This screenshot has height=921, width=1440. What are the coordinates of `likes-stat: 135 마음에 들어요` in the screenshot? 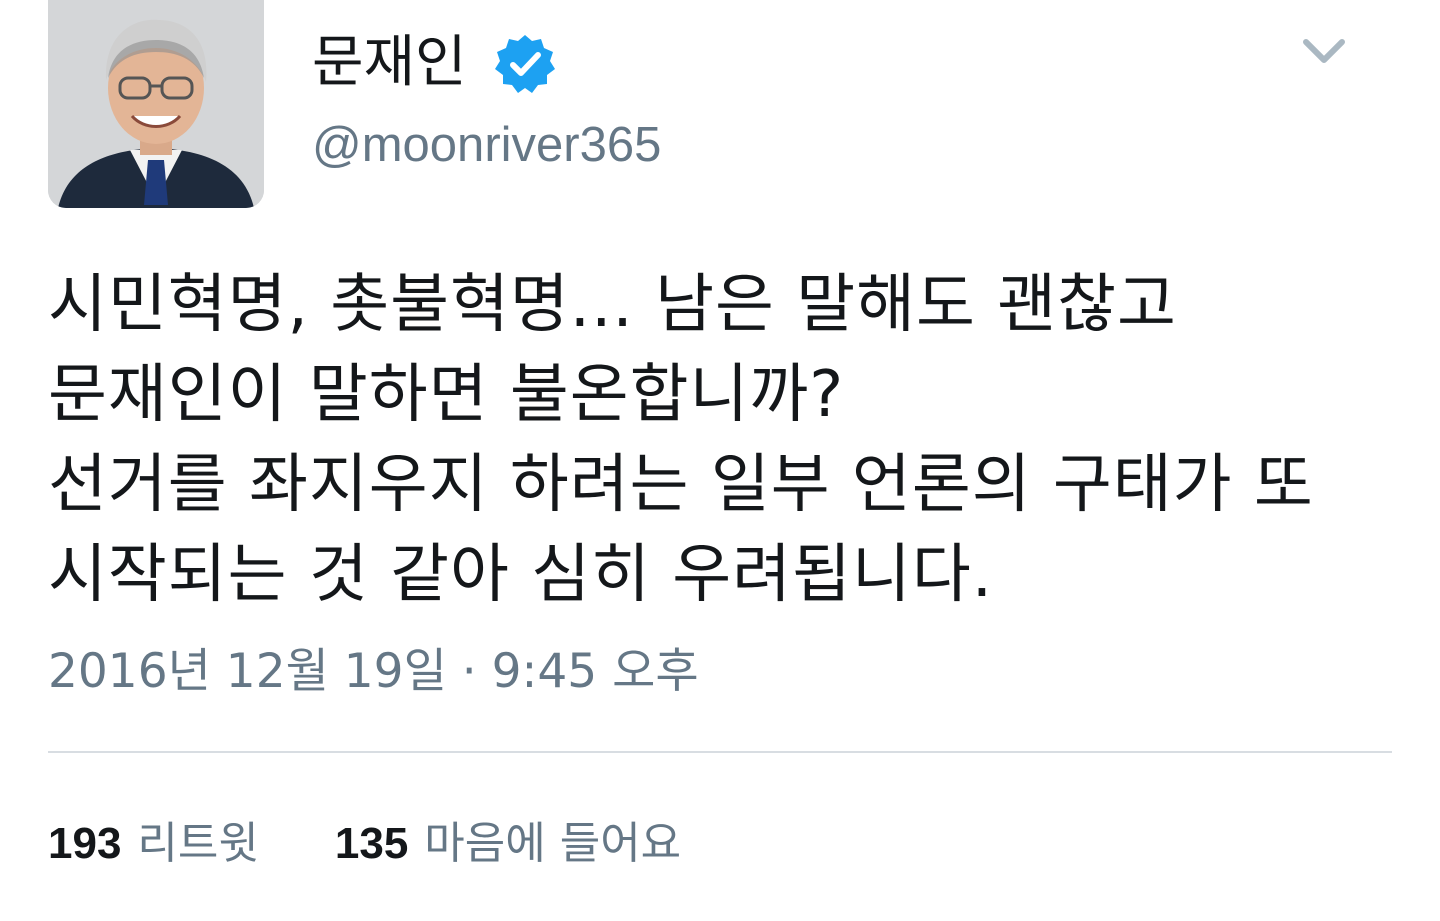 It's located at (508, 843).